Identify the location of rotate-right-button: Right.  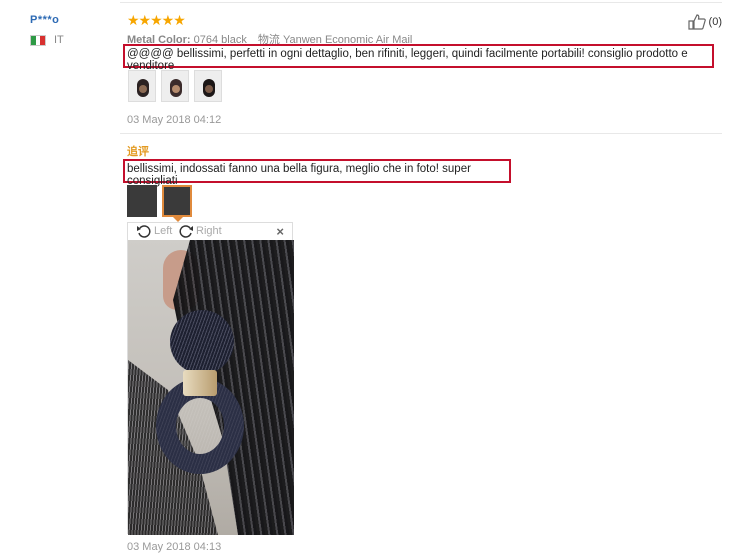
(200, 231).